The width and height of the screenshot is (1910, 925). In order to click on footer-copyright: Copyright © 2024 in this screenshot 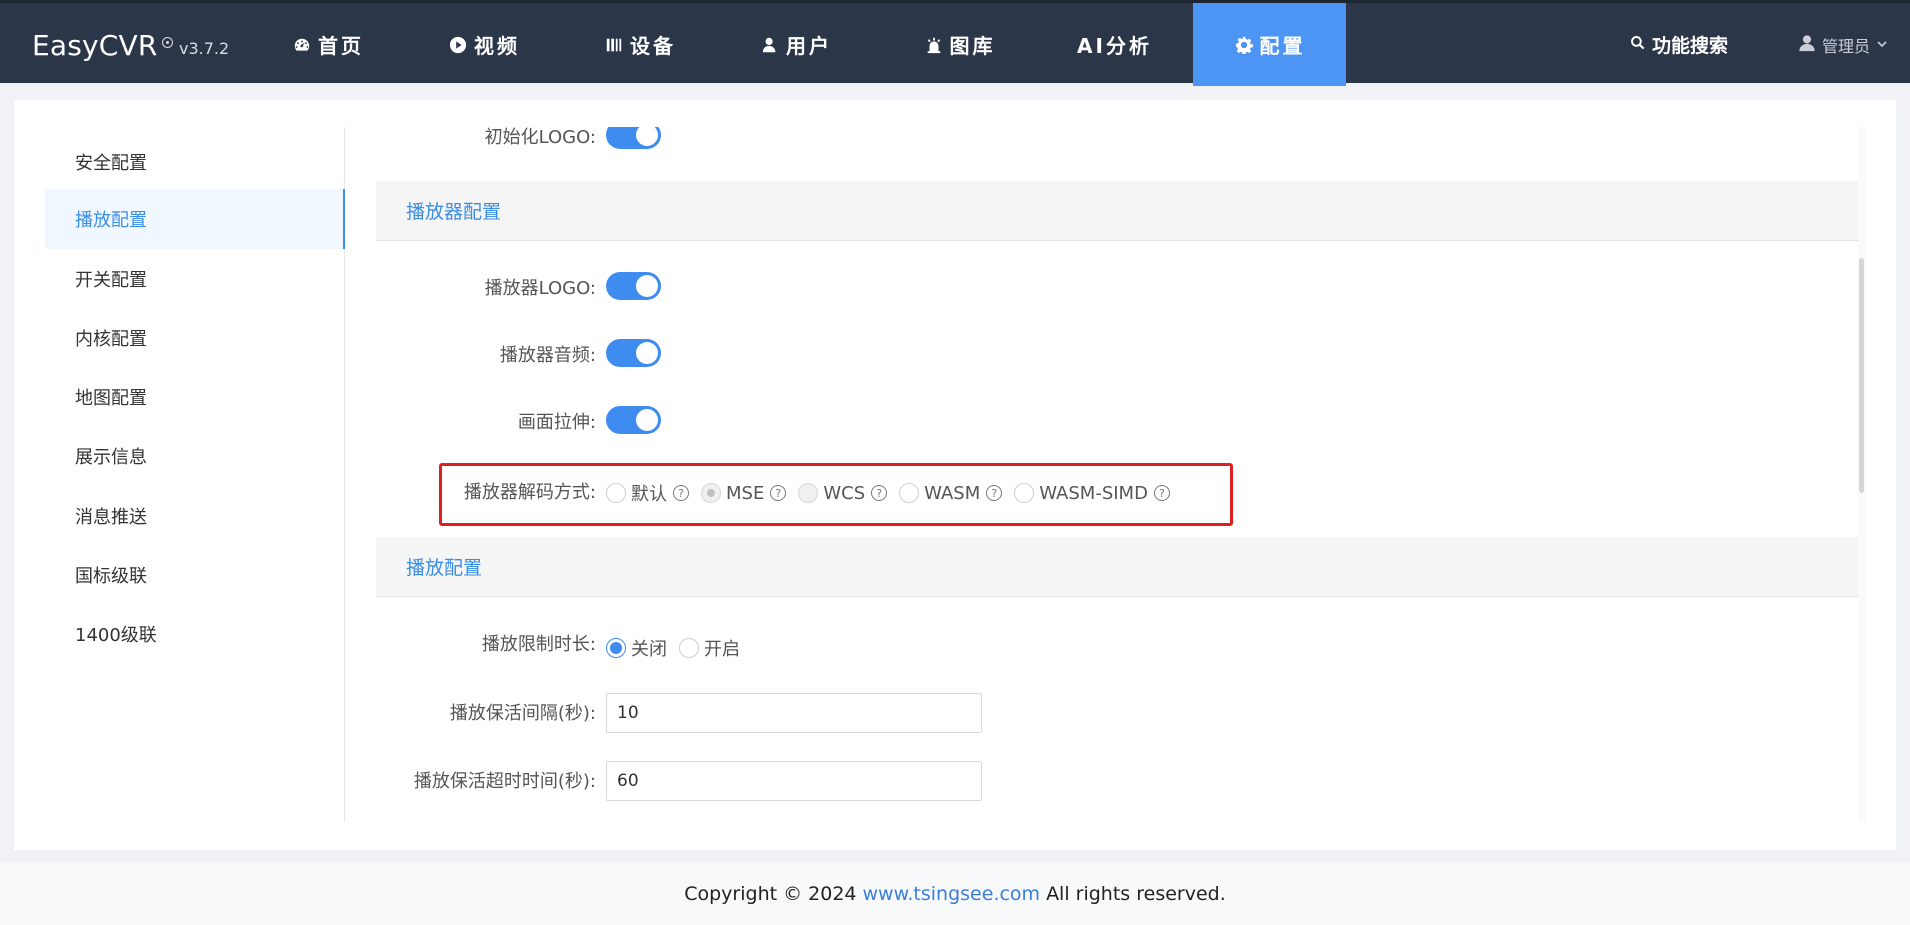, I will do `click(770, 893)`.